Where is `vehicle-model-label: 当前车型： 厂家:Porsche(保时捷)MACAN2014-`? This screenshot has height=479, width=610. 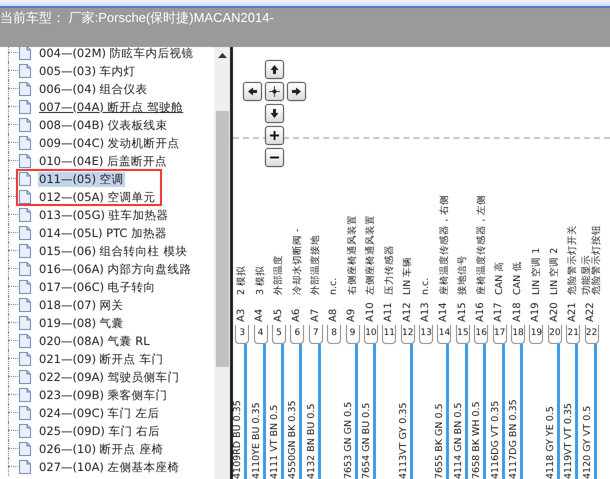 vehicle-model-label: 当前车型： 厂家:Porsche(保时捷)MACAN2014- is located at coordinates (137, 18).